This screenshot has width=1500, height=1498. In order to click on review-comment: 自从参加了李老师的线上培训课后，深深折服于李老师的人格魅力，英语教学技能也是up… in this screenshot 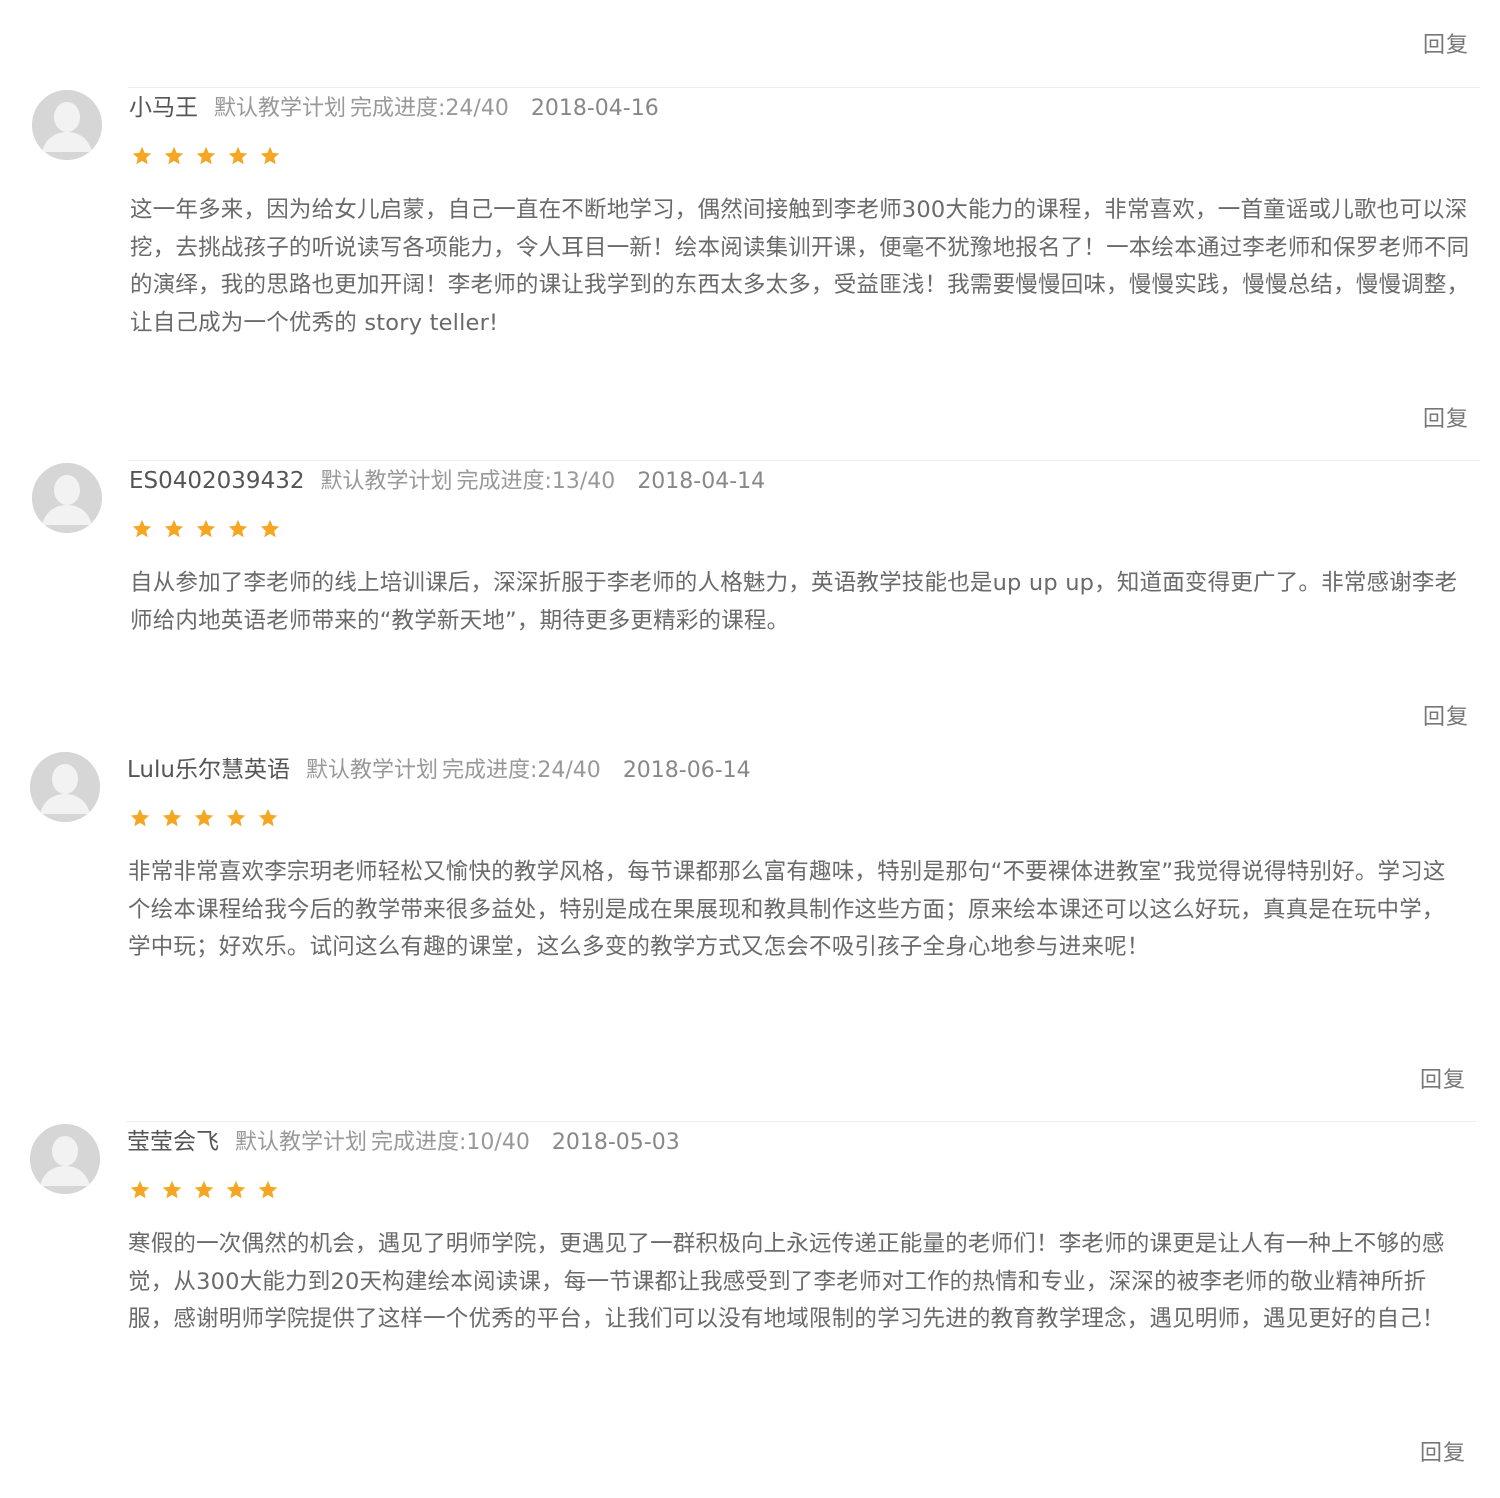, I will do `click(794, 602)`.